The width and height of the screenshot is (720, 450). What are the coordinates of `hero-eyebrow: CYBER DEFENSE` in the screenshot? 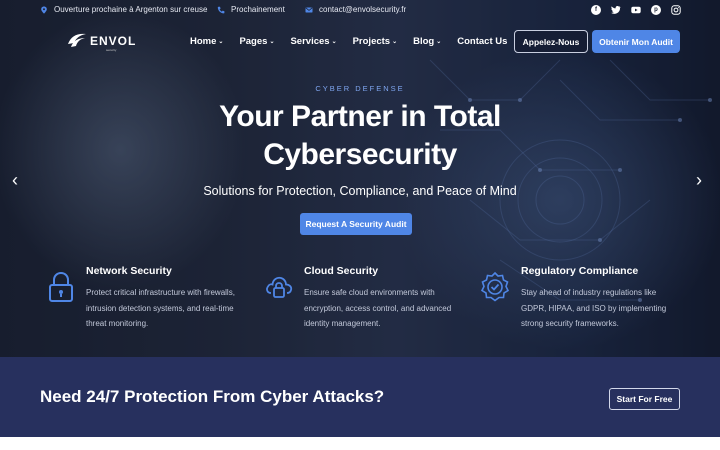 It's located at (360, 88).